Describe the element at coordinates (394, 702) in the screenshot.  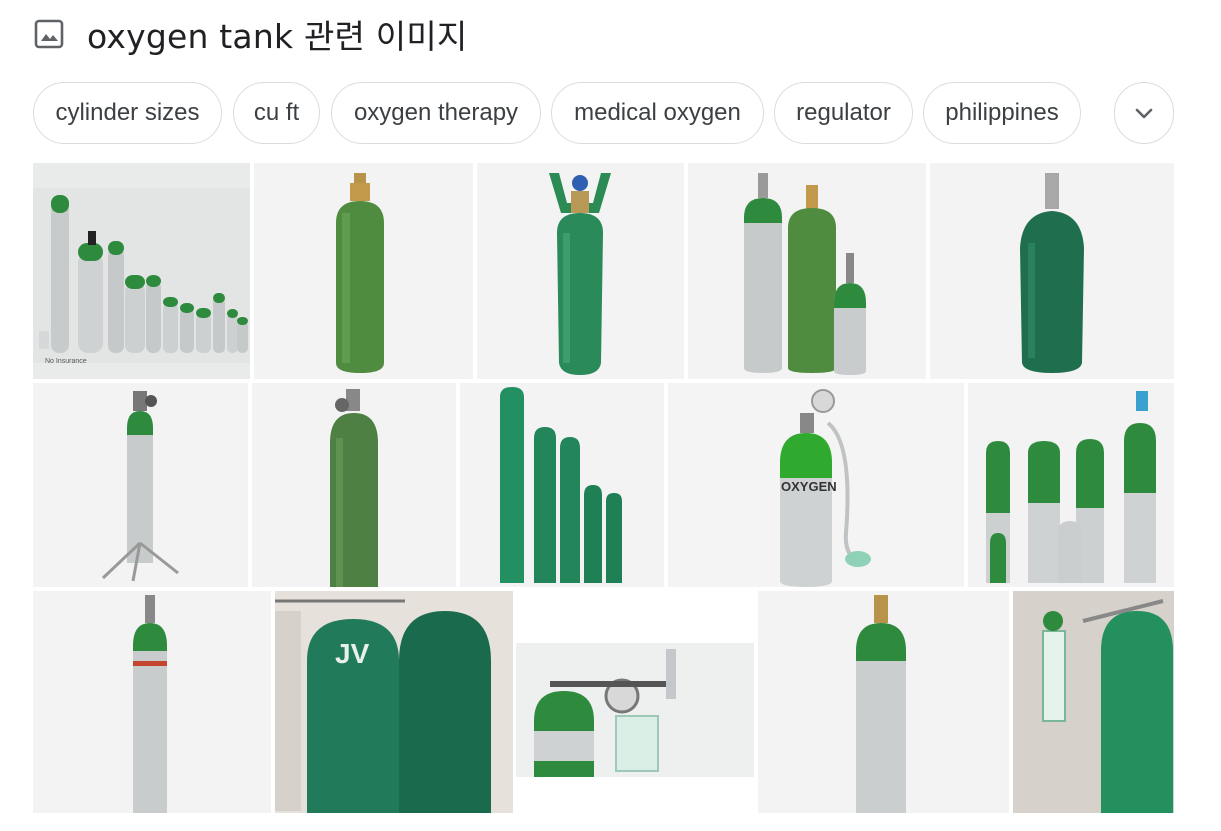
I see `image-result-12: JV` at that location.